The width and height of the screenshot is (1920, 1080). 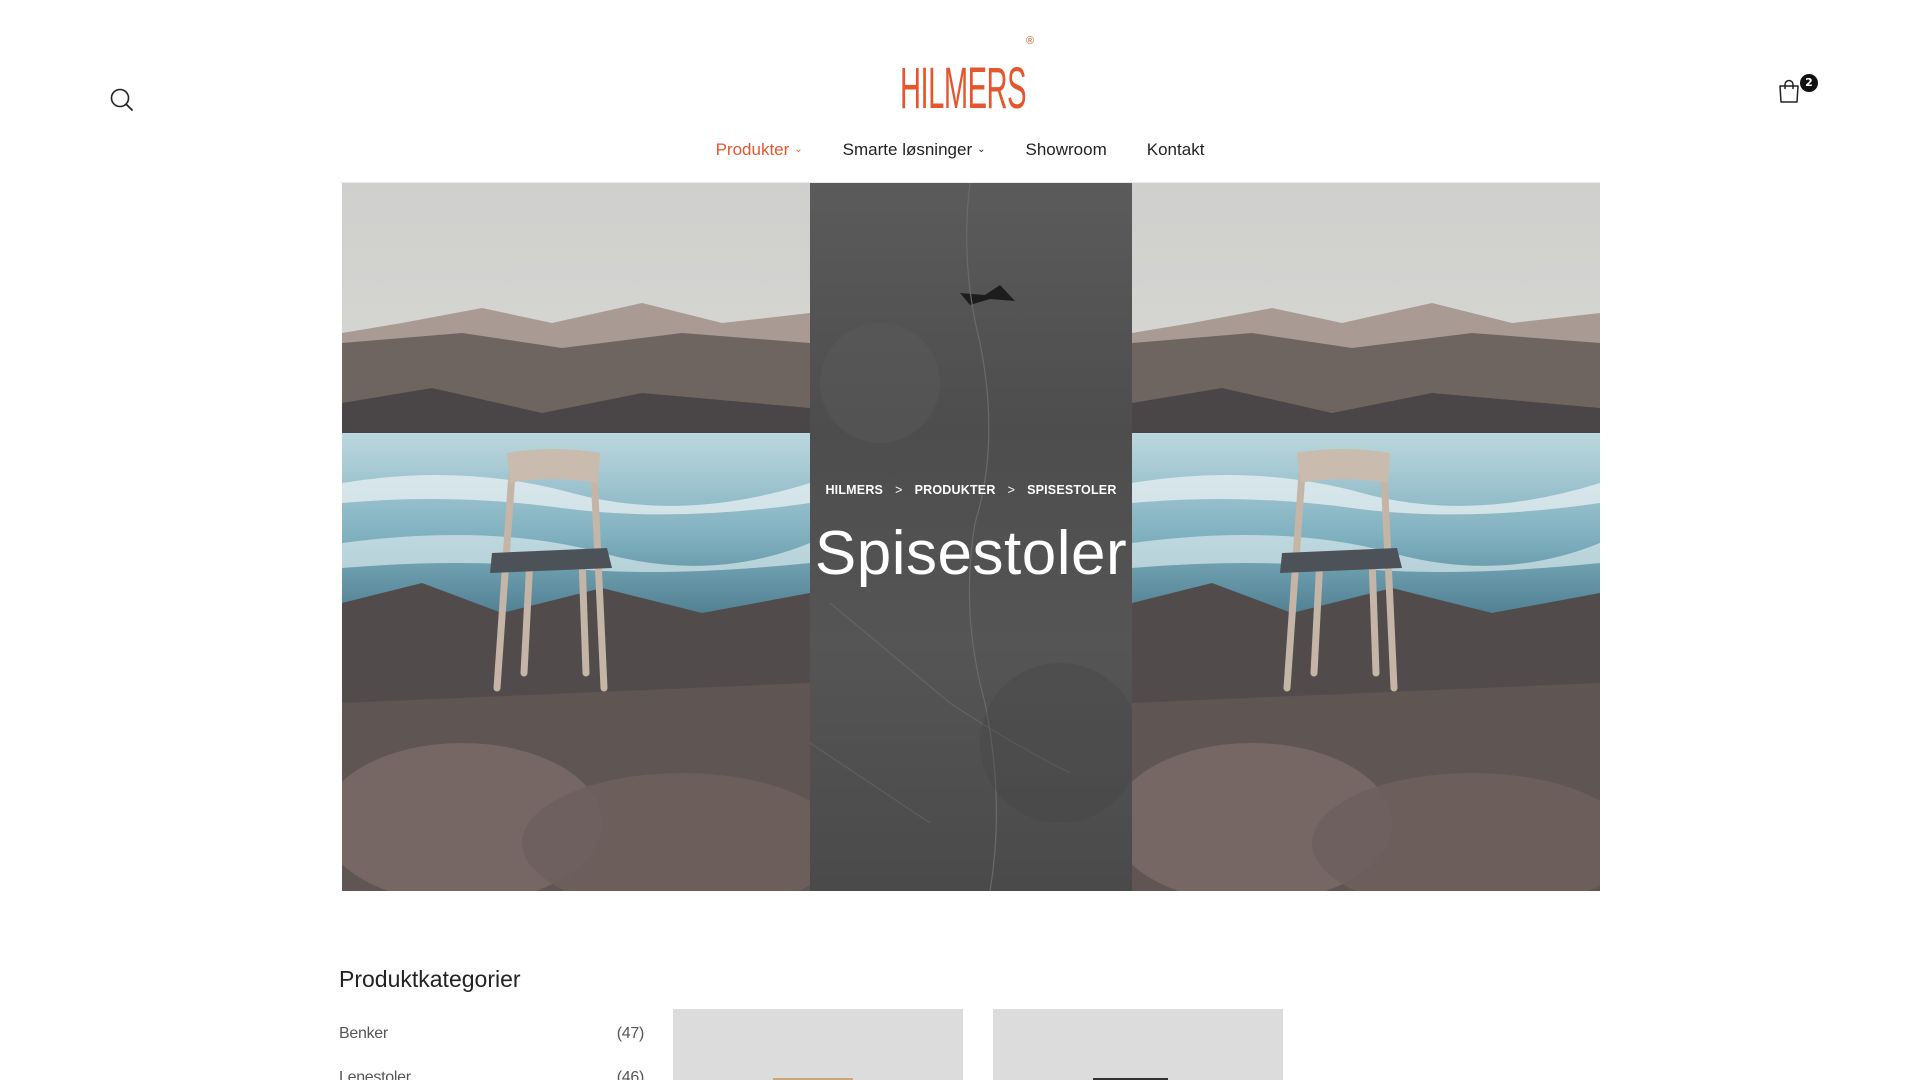 What do you see at coordinates (955, 490) in the screenshot?
I see `breadcrumb-link-produkter: PRODUKTER` at bounding box center [955, 490].